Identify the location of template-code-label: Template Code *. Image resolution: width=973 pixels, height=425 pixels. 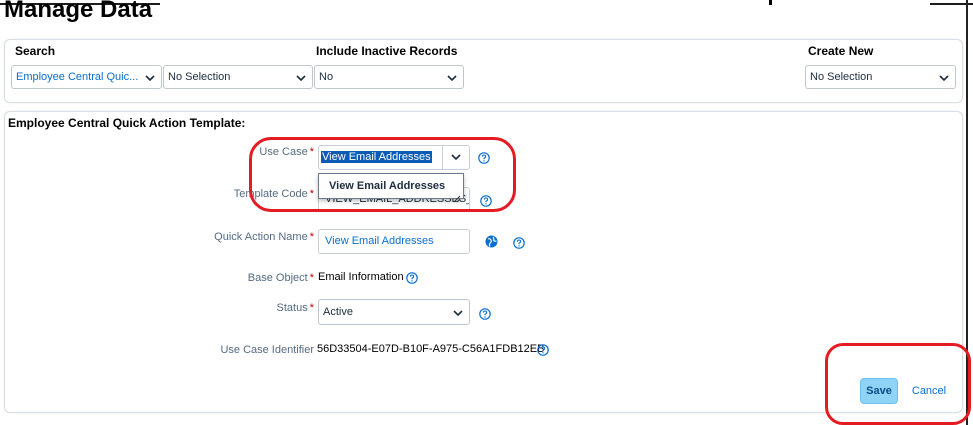
(273, 194).